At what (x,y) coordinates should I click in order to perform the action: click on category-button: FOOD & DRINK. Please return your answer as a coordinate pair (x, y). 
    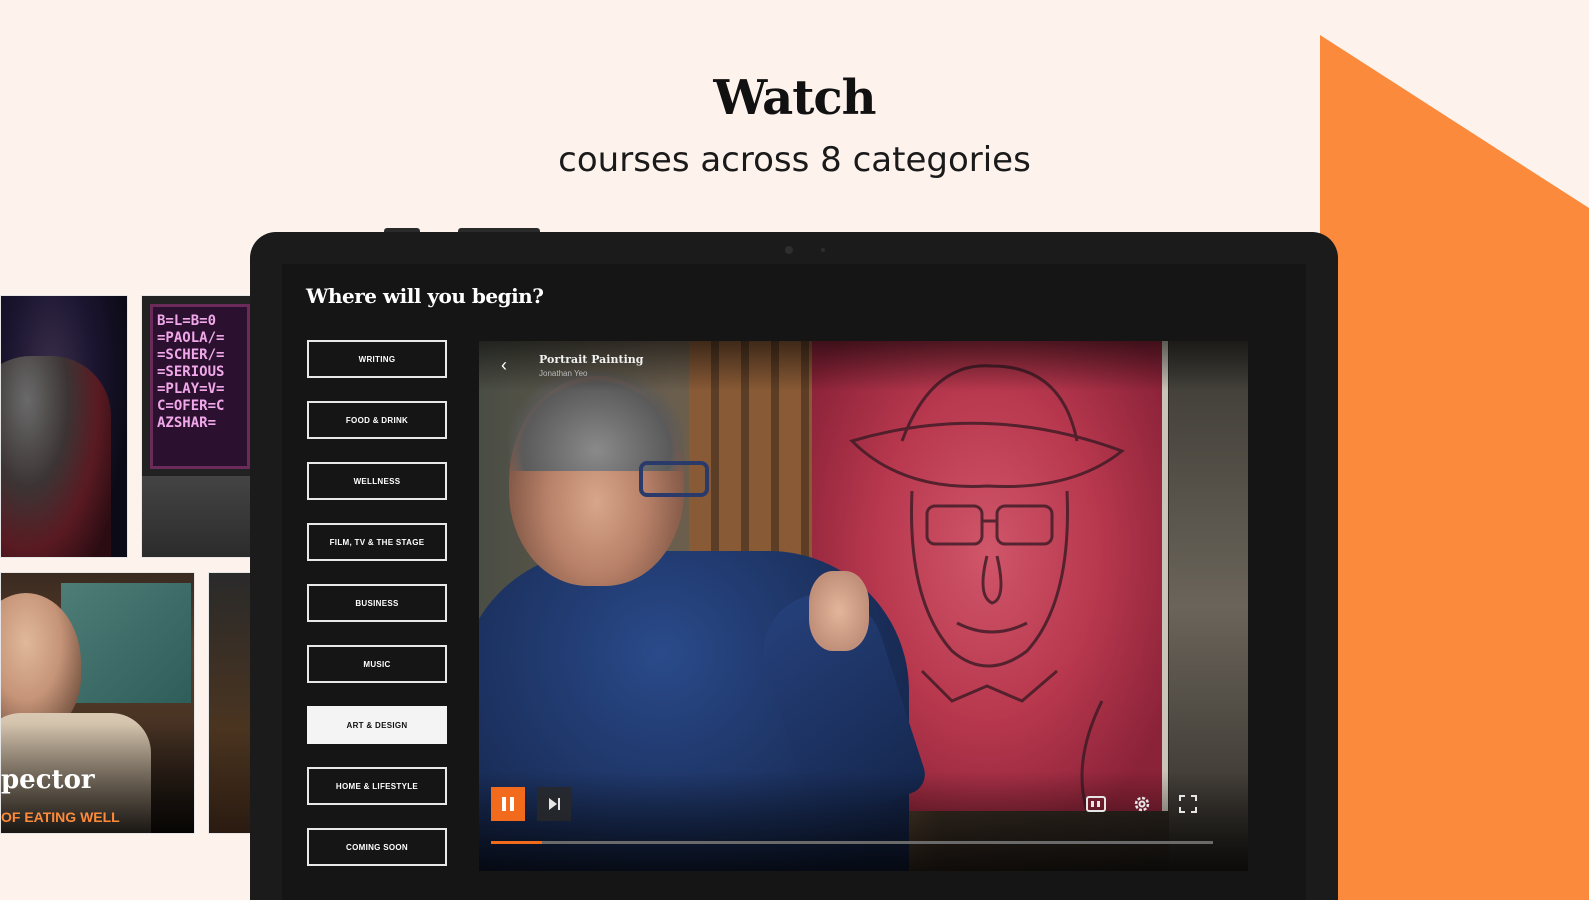
    Looking at the image, I should click on (377, 420).